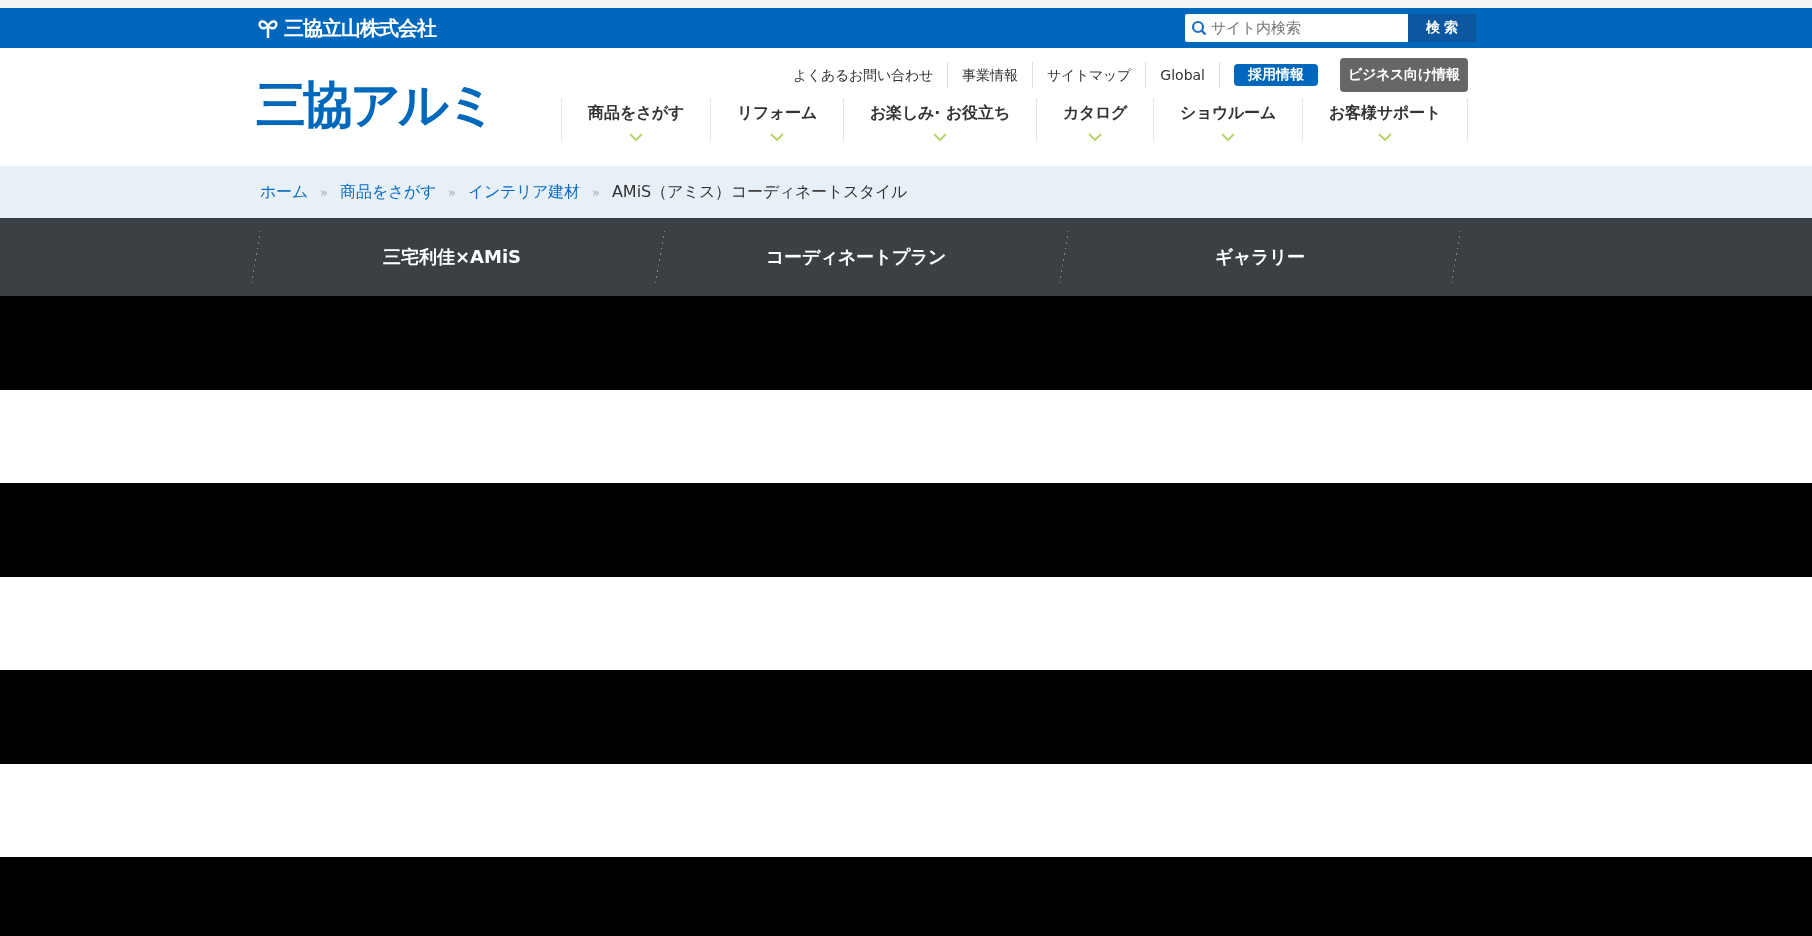  I want to click on nav-link: お楽しみ· お役立ち, so click(940, 111).